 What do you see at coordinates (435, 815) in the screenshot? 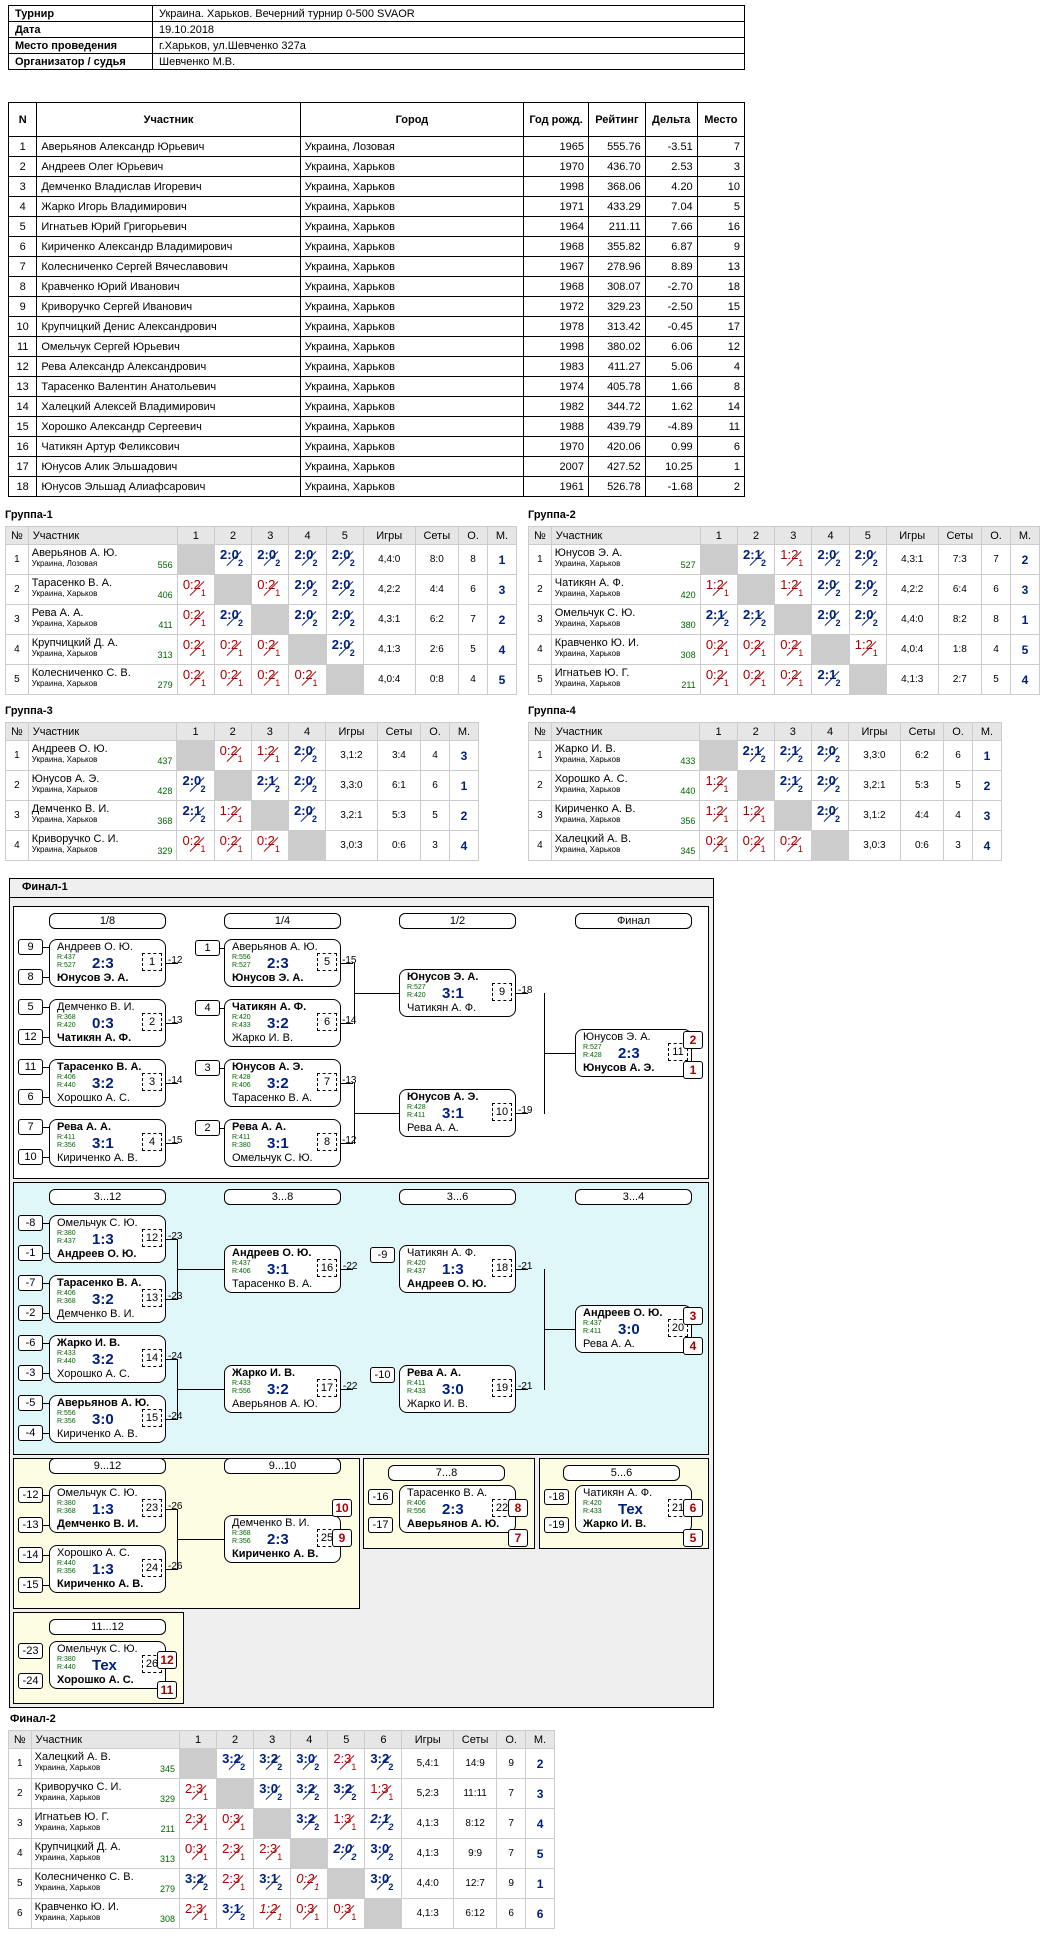
I see `points-cell: 5` at bounding box center [435, 815].